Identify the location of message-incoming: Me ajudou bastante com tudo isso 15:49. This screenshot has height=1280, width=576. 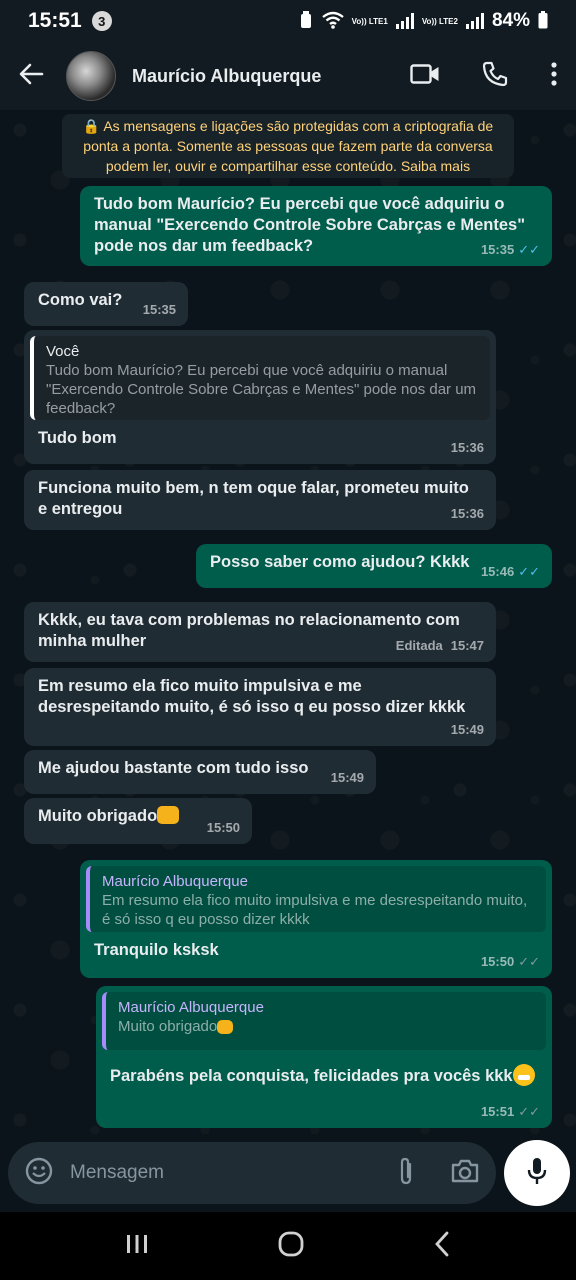
(200, 772).